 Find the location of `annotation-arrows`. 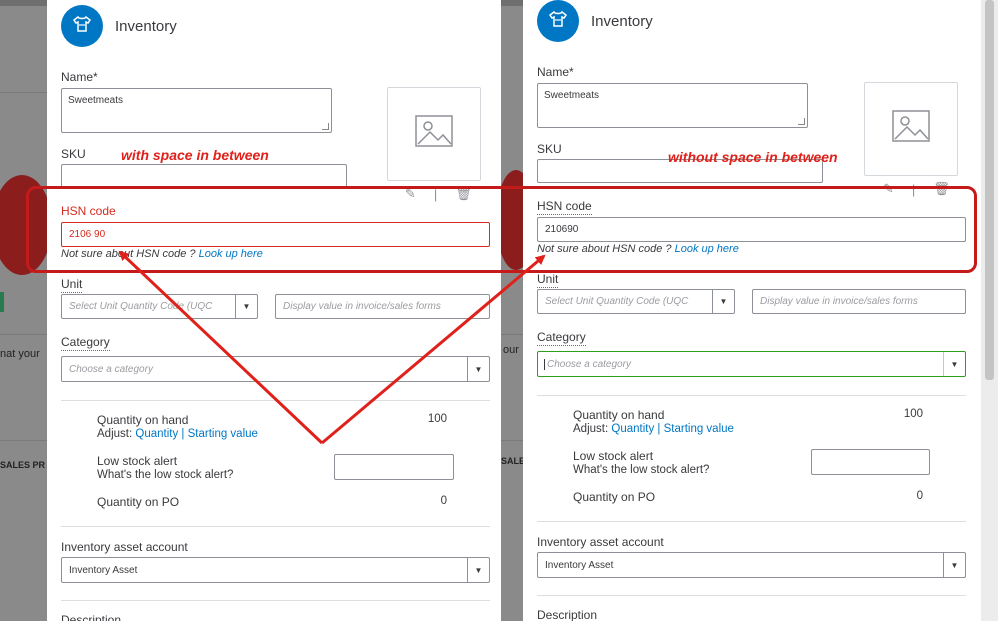

annotation-arrows is located at coordinates (332, 347).